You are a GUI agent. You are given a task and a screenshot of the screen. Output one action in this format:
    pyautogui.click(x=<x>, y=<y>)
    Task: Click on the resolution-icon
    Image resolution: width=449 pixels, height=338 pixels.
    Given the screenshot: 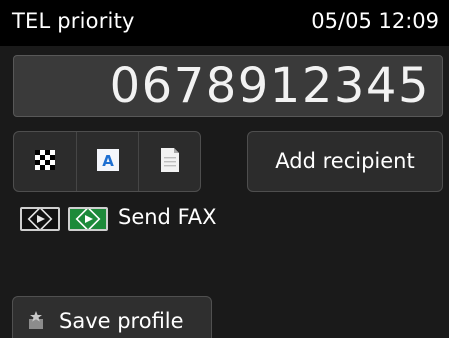 What is the action you would take?
    pyautogui.click(x=45, y=161)
    